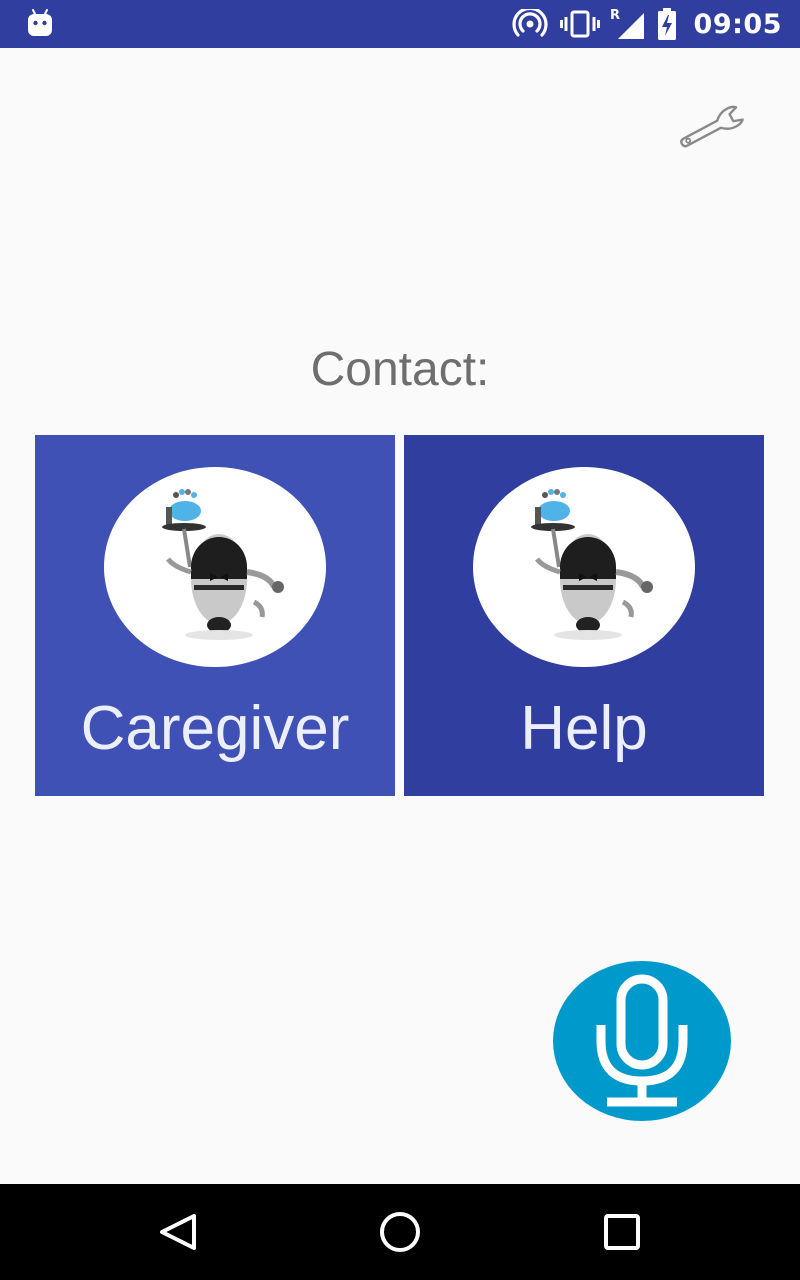  I want to click on caregiver-contact-button: Caregiver, so click(215, 615).